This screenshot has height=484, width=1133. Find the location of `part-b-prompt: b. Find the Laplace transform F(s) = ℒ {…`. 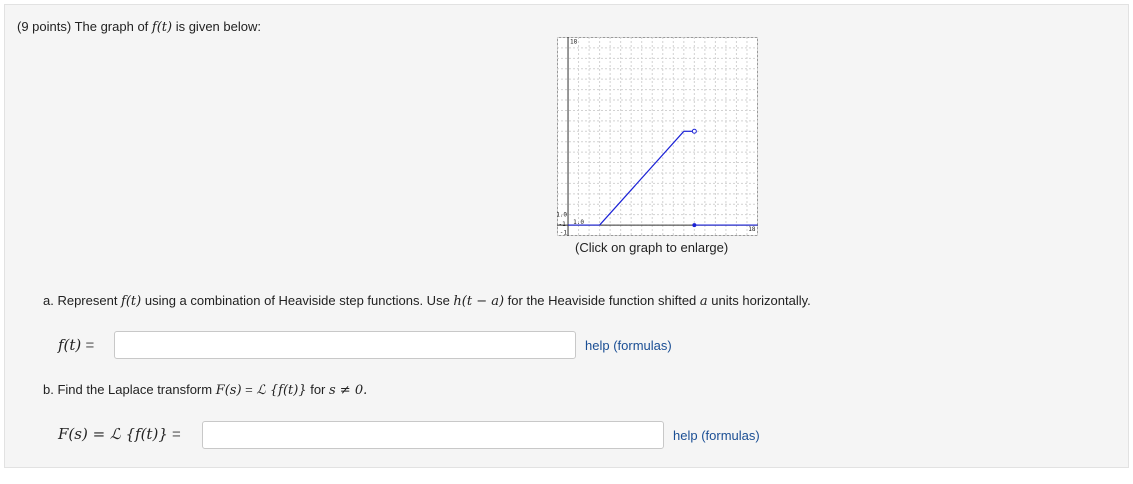

part-b-prompt: b. Find the Laplace transform F(s) = ℒ {… is located at coordinates (205, 390).